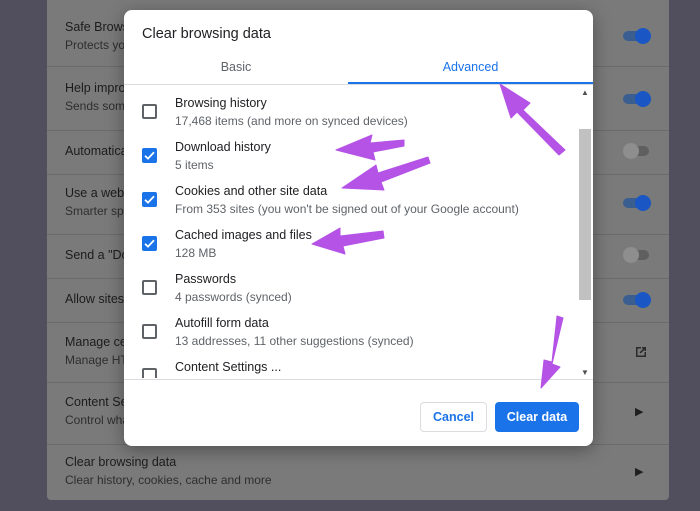 The image size is (700, 511). Describe the element at coordinates (168, 480) in the screenshot. I see `settings-row-subtitle: Clear history, cookies, cache and more` at that location.